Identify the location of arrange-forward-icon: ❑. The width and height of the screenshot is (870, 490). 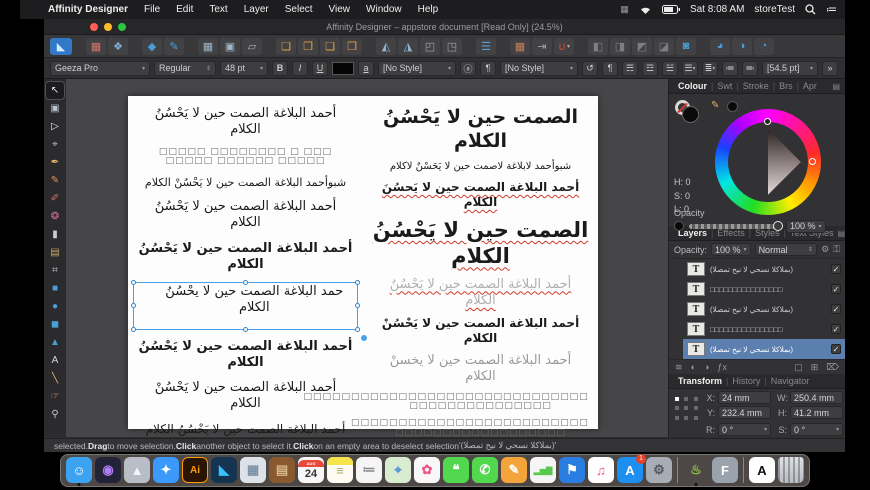
(330, 46).